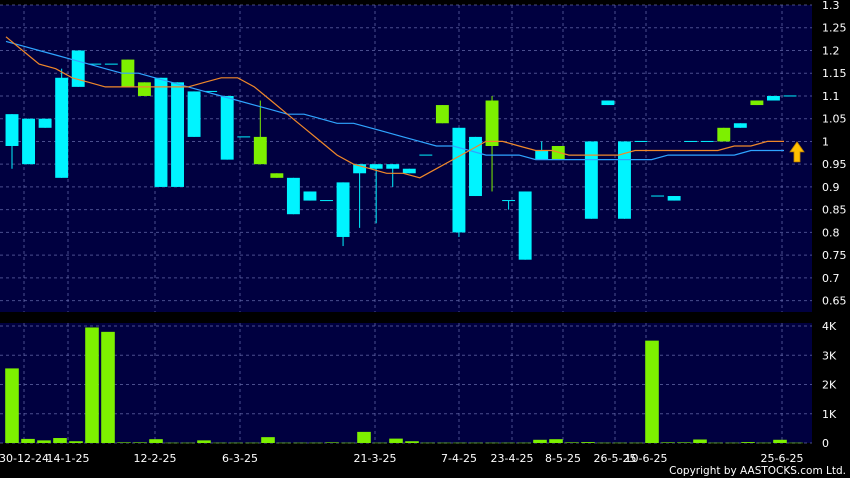 The height and width of the screenshot is (478, 850). I want to click on price-tick-label: 1.3, so click(831, 6).